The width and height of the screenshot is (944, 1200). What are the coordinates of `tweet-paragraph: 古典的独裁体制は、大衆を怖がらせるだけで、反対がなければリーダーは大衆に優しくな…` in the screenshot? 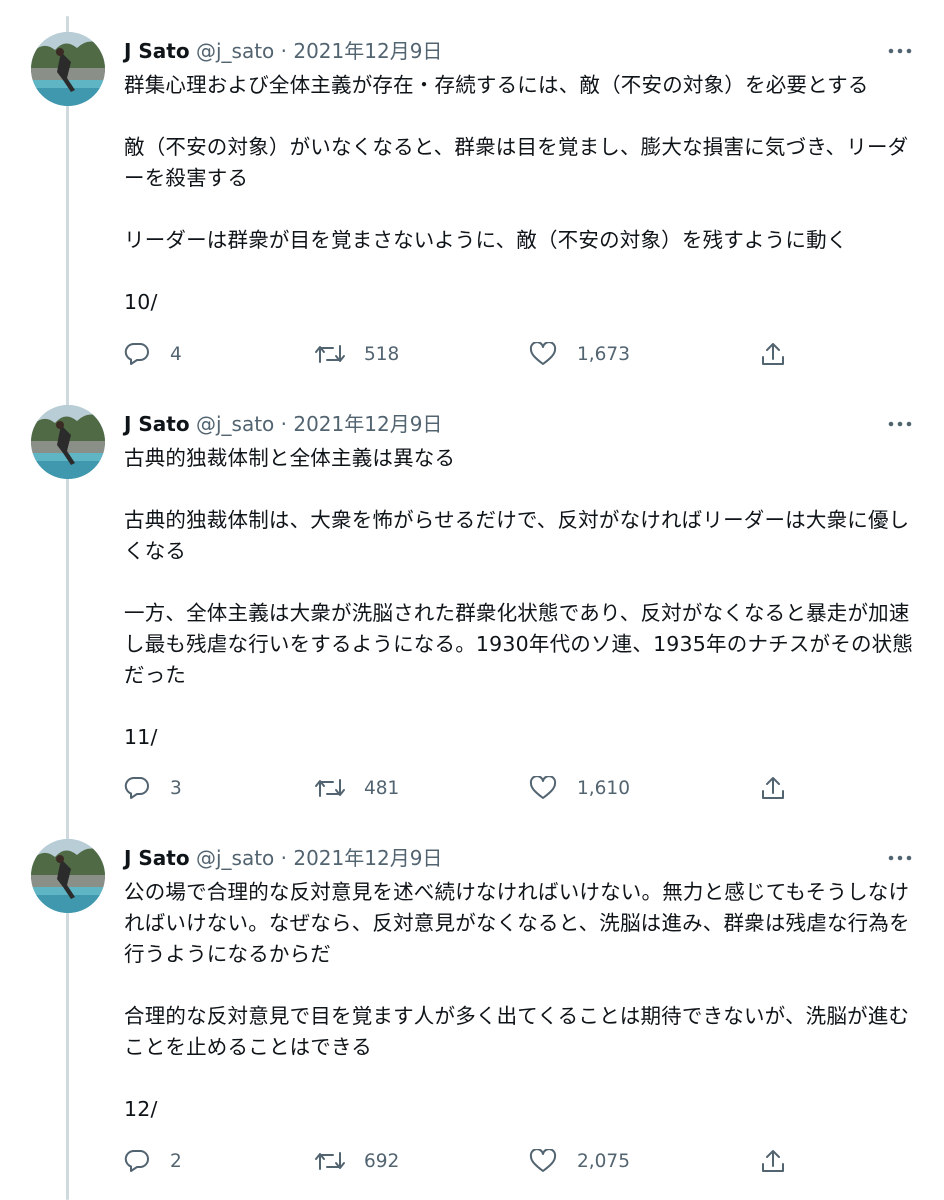 It's located at (517, 535).